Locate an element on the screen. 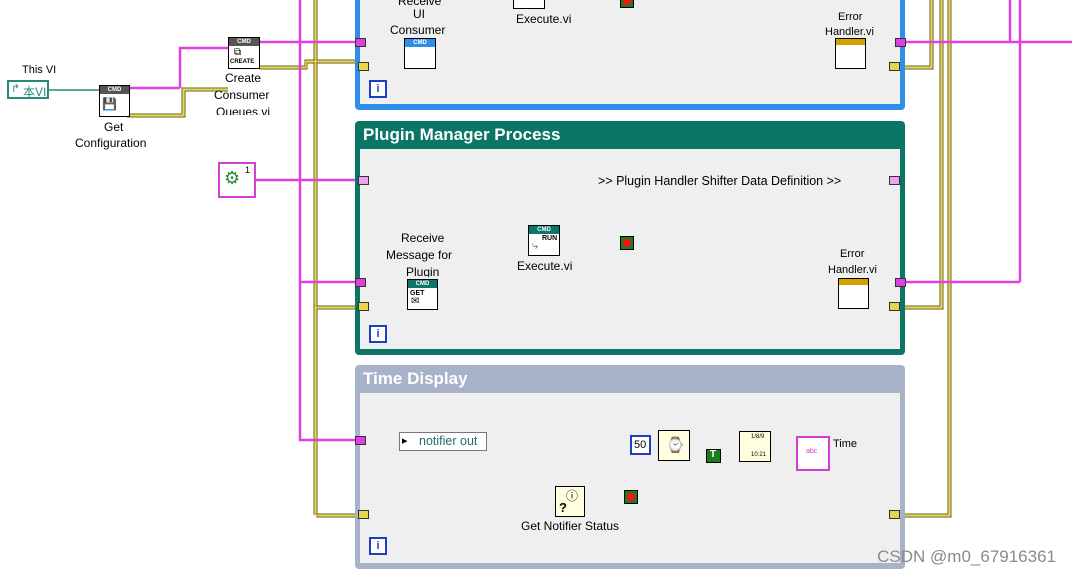 The image size is (1072, 577). create-text: CREATE is located at coordinates (242, 62).